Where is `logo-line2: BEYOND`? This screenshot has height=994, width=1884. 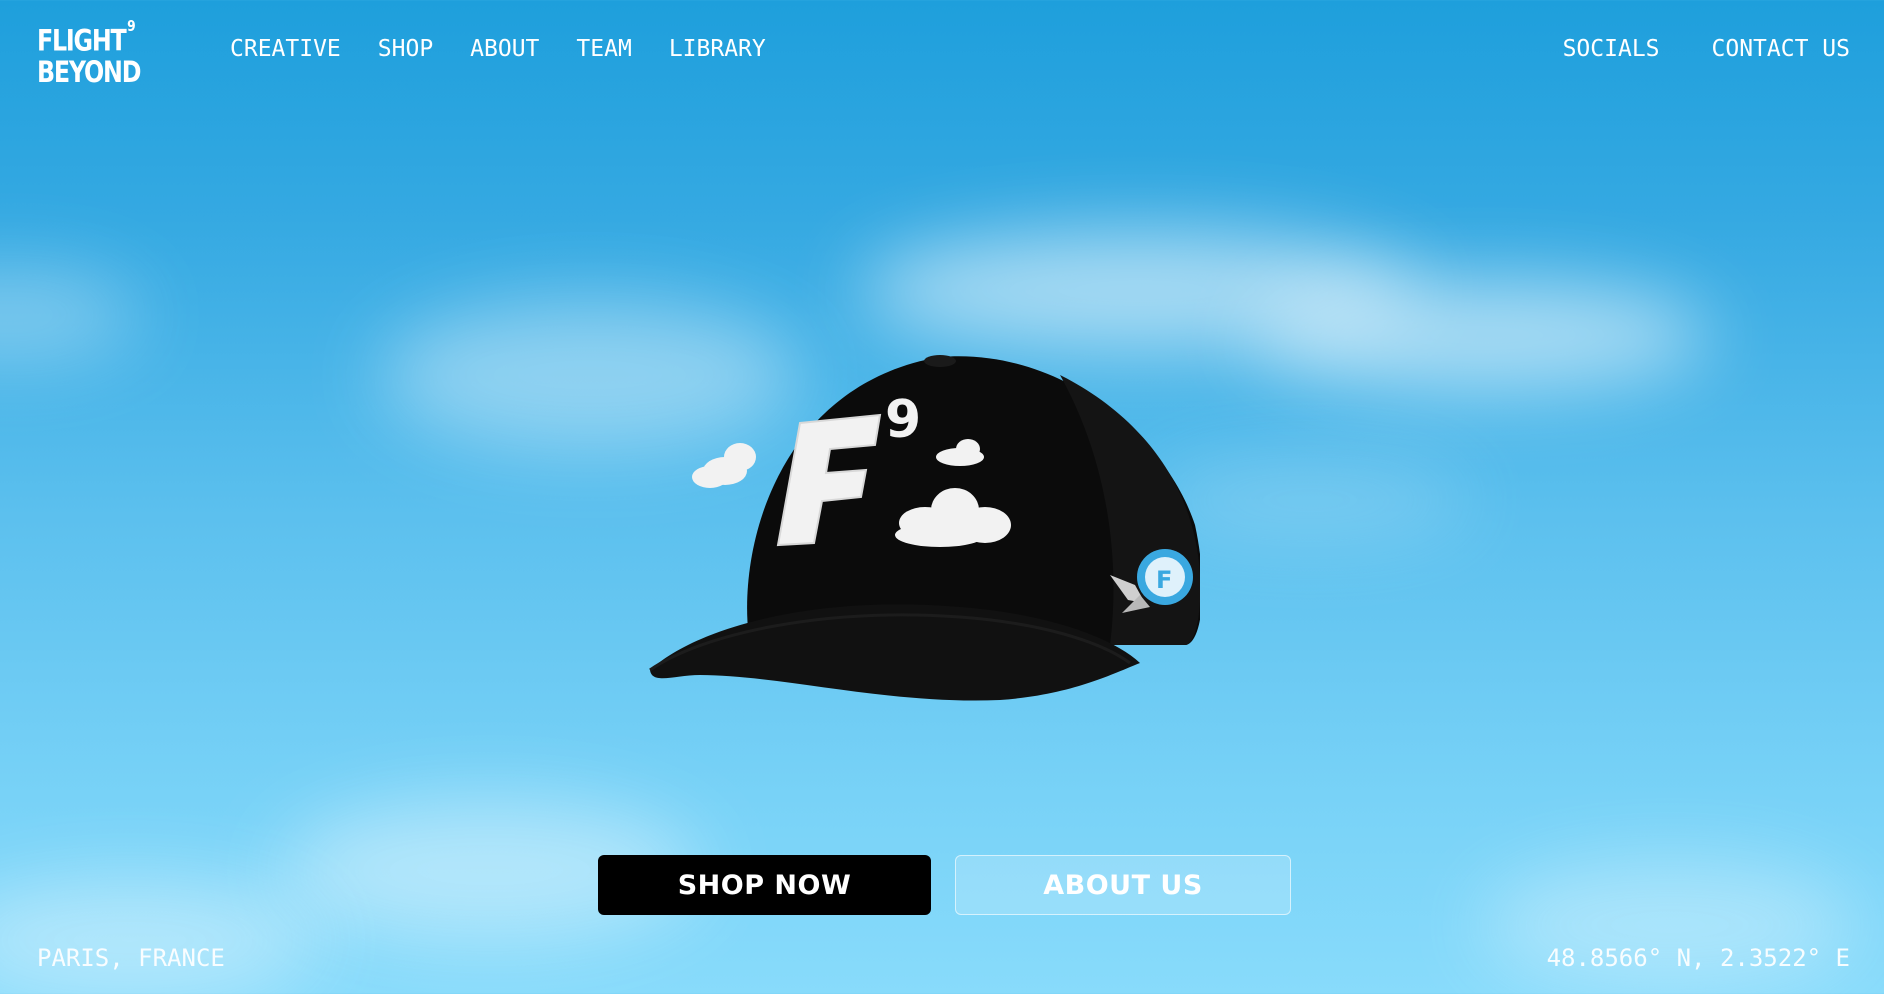
logo-line2: BEYOND is located at coordinates (89, 71).